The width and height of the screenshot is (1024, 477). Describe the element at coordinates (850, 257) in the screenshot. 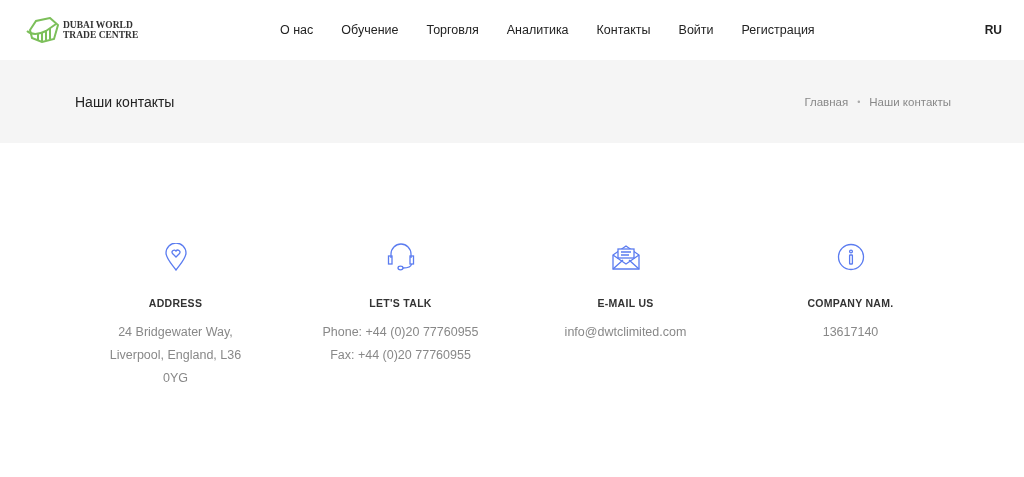

I see `info-icon` at that location.